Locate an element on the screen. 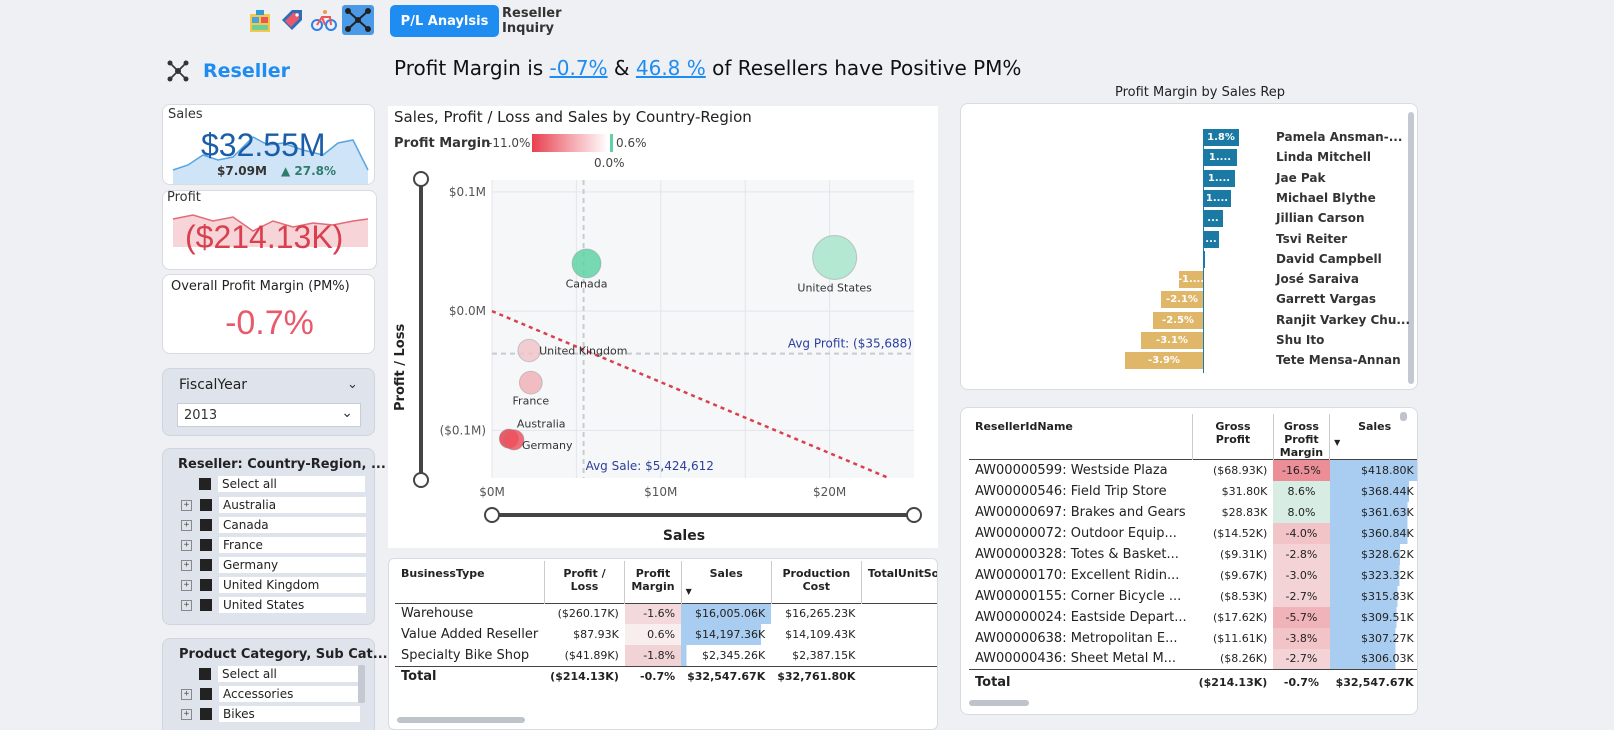 The height and width of the screenshot is (730, 1614). sale-tag-icon is located at coordinates (292, 21).